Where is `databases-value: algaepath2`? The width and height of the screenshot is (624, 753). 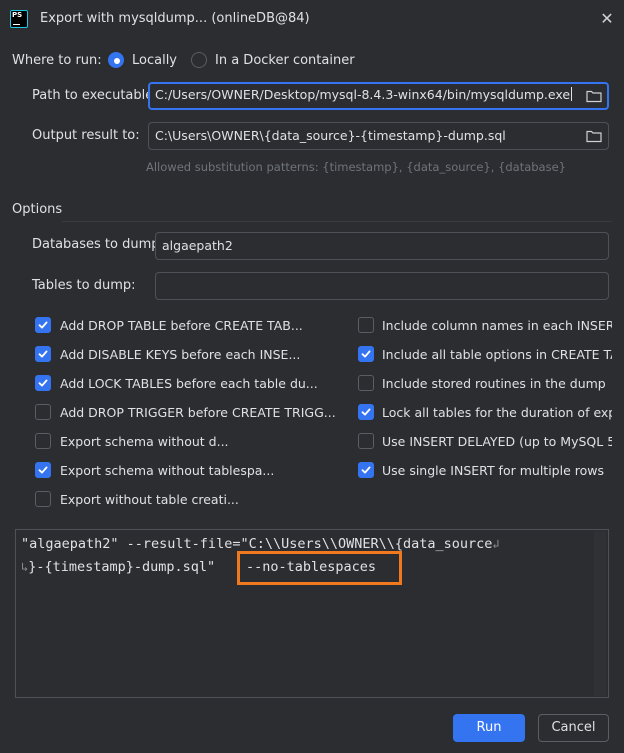 databases-value: algaepath2 is located at coordinates (197, 245).